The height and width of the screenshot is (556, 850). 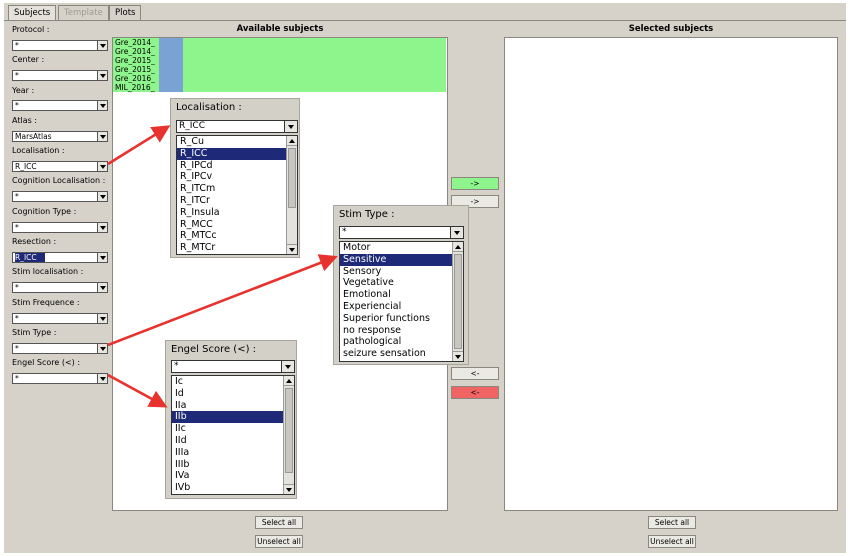 I want to click on protocol-combo: *, so click(x=60, y=45).